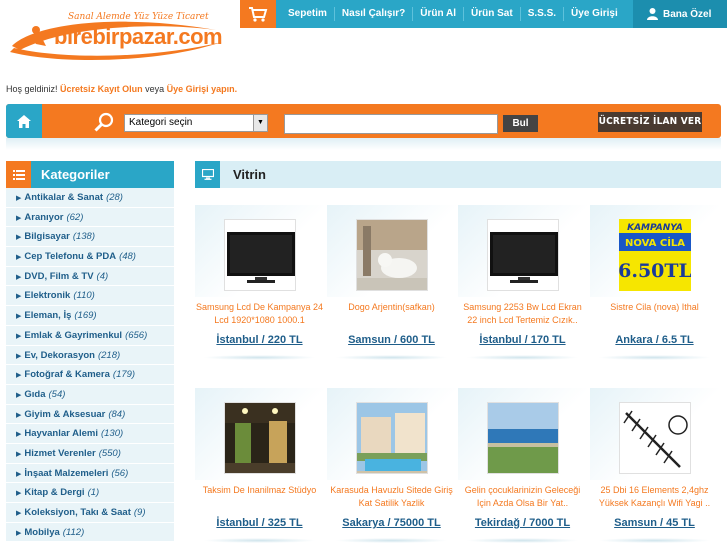 The height and width of the screenshot is (545, 727). What do you see at coordinates (259, 490) in the screenshot?
I see `listing-title: Taksim De Inanilmaz Stüdyo` at bounding box center [259, 490].